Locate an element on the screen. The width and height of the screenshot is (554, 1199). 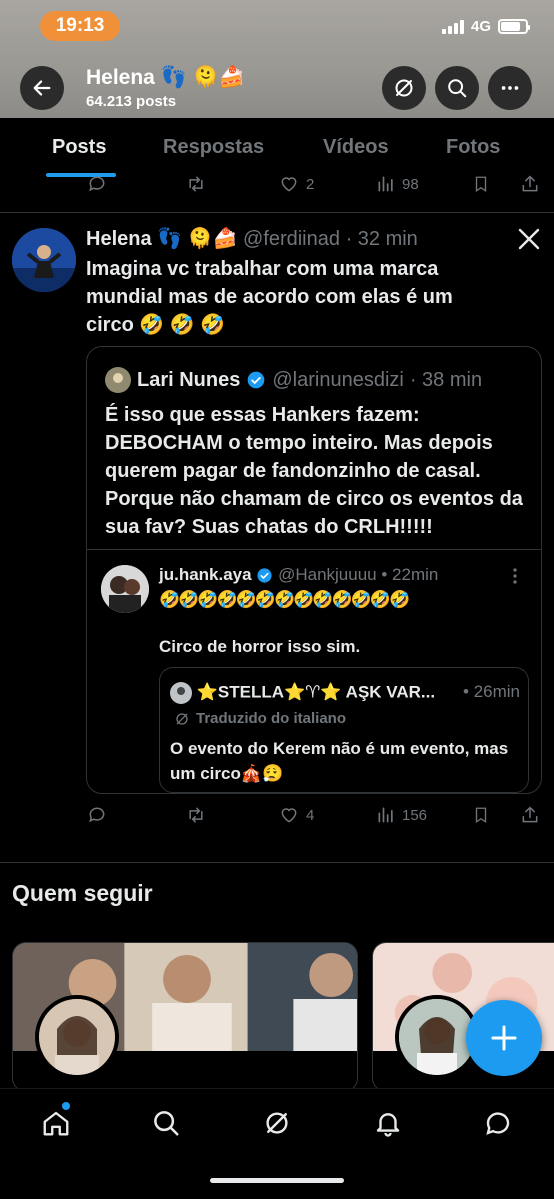
compose-button is located at coordinates (504, 1038).